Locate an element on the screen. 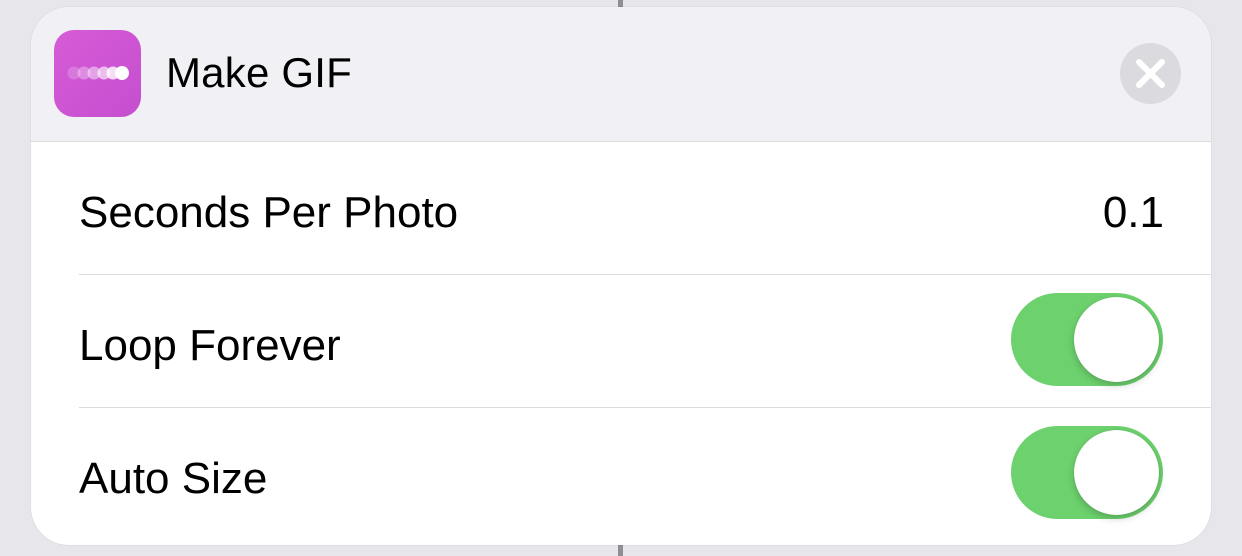 Image resolution: width=1242 pixels, height=556 pixels. seconds-per-photo-value: 0.1 is located at coordinates (1133, 213).